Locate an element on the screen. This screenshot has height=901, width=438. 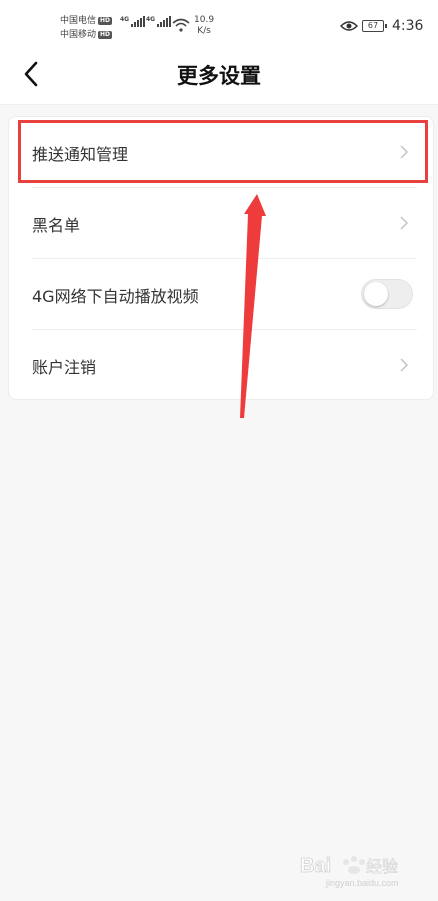
settings-item-blacklist: 黑名单 is located at coordinates (221, 223).